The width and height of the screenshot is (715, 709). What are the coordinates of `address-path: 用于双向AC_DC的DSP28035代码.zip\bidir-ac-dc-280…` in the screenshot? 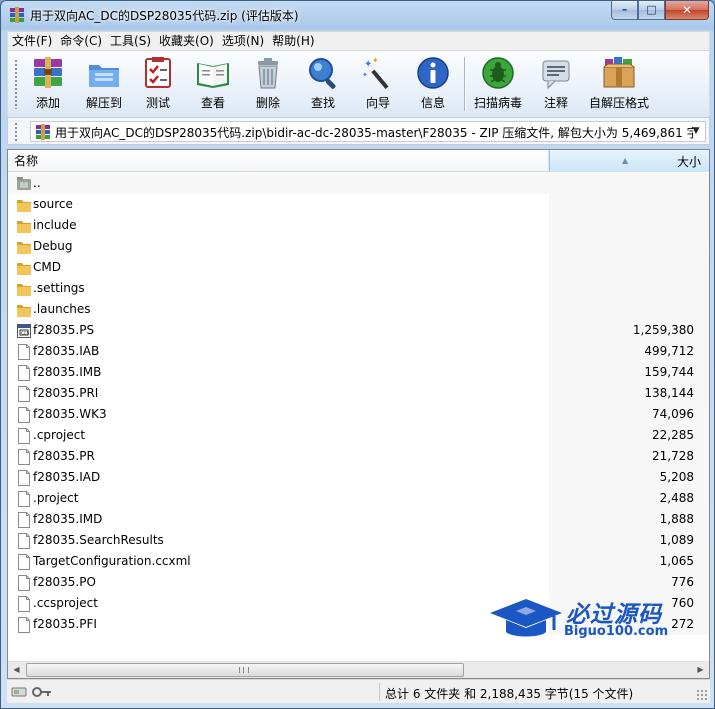 It's located at (374, 133).